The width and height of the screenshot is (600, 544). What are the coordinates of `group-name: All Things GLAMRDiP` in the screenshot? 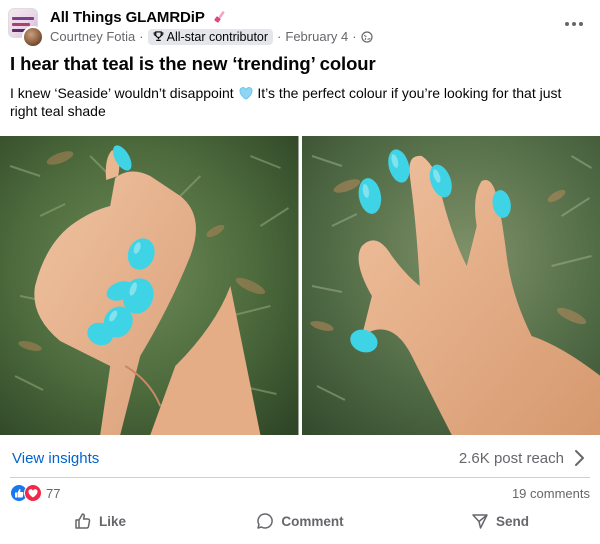 It's located at (138, 17).